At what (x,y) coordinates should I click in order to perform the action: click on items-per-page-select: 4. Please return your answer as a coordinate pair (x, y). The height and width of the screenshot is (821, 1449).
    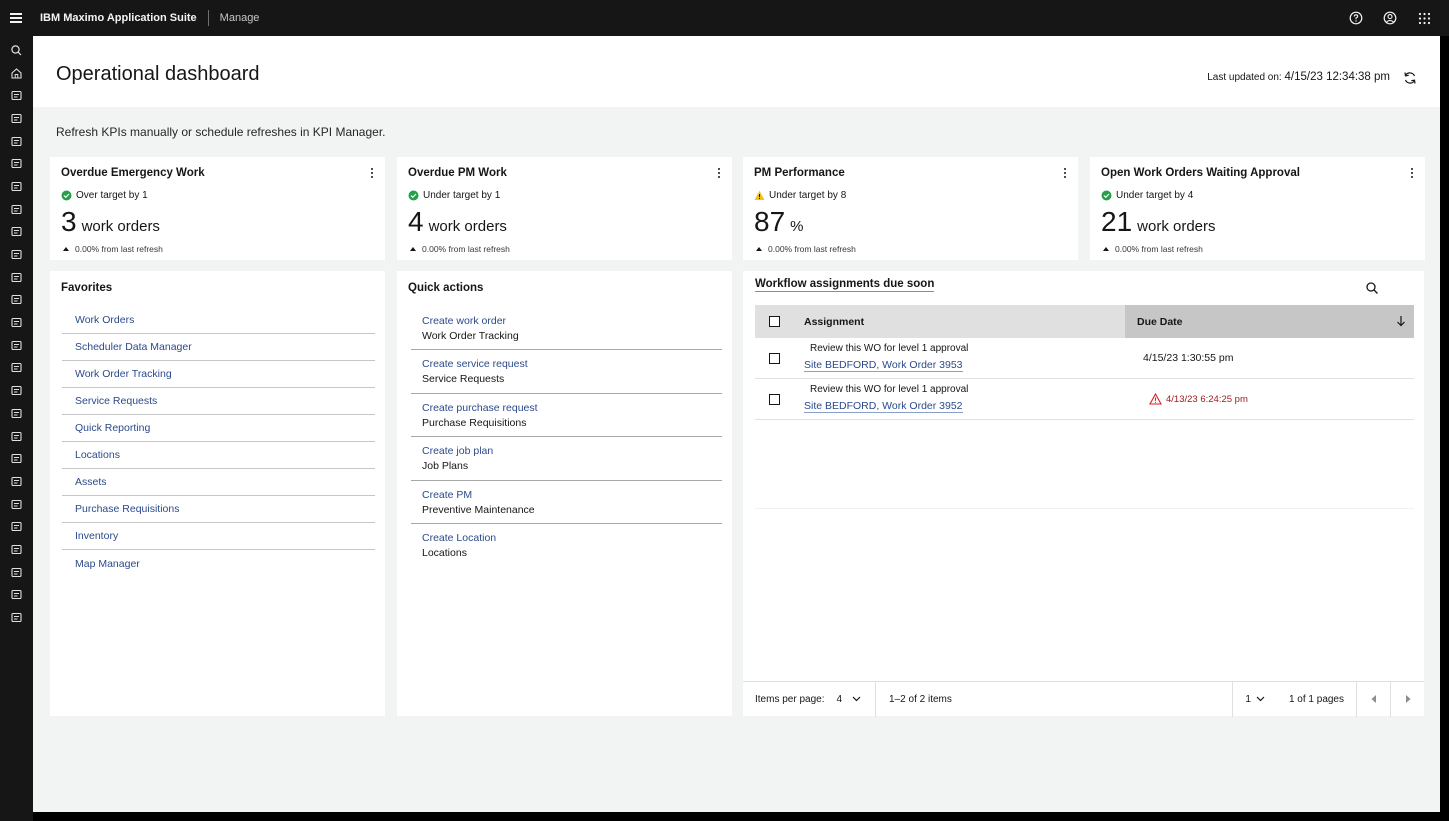
    Looking at the image, I should click on (848, 699).